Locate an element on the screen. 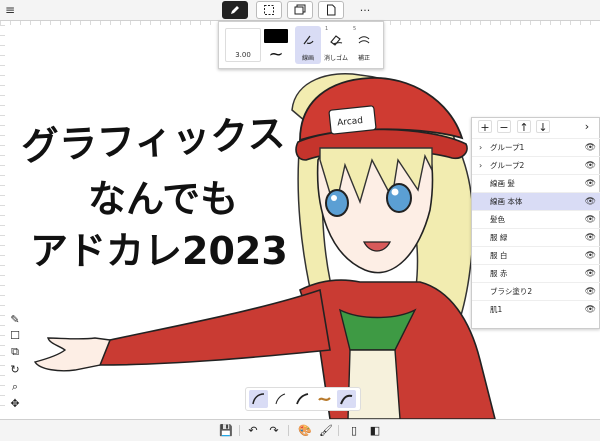 The image size is (600, 441). document-button is located at coordinates (331, 10).